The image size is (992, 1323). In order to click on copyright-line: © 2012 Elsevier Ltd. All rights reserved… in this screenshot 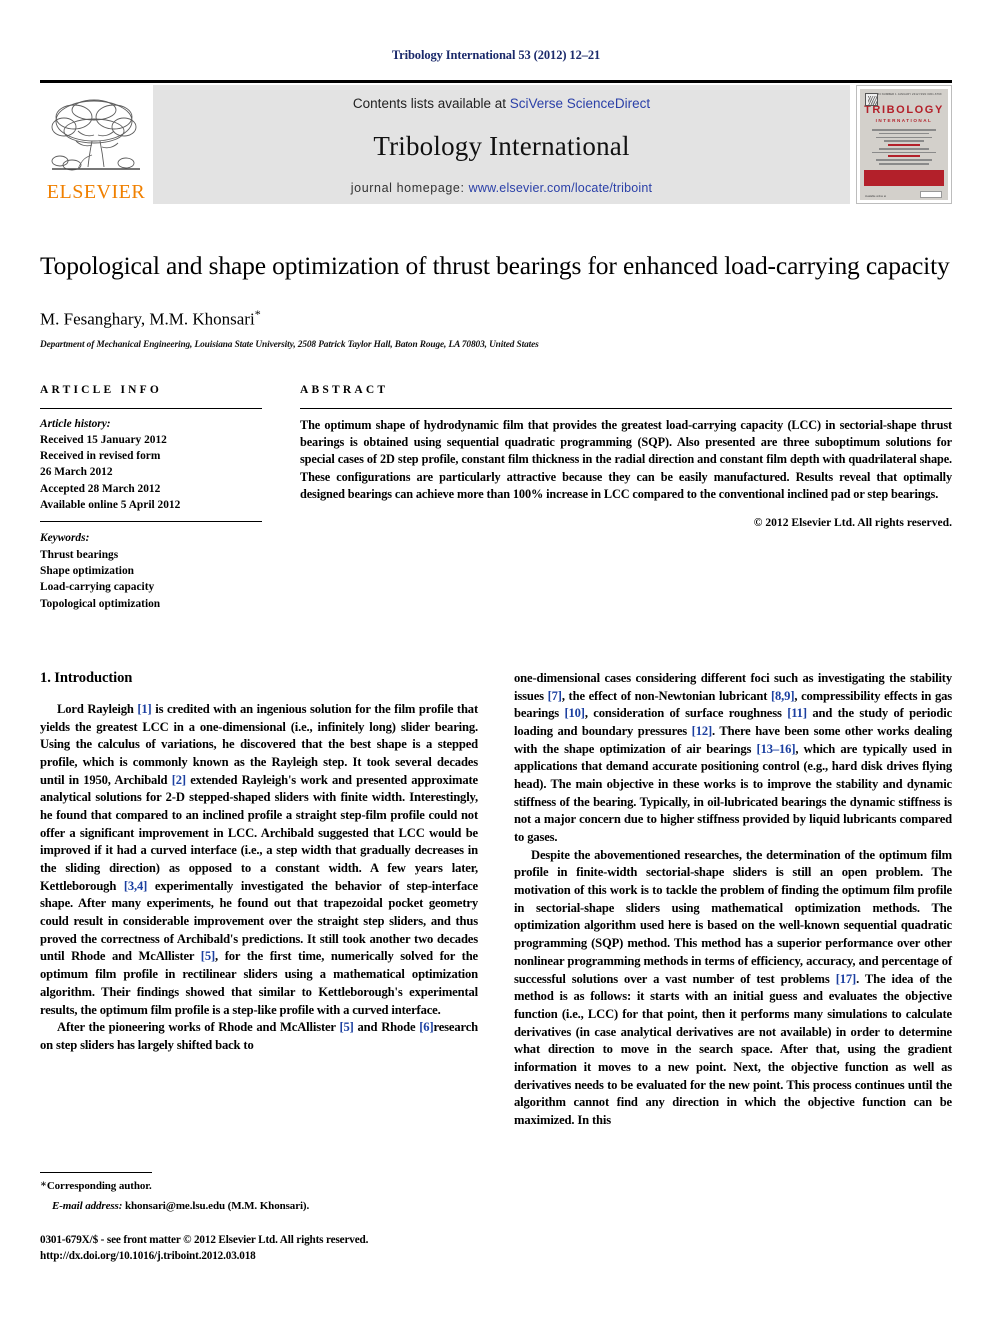, I will do `click(852, 522)`.